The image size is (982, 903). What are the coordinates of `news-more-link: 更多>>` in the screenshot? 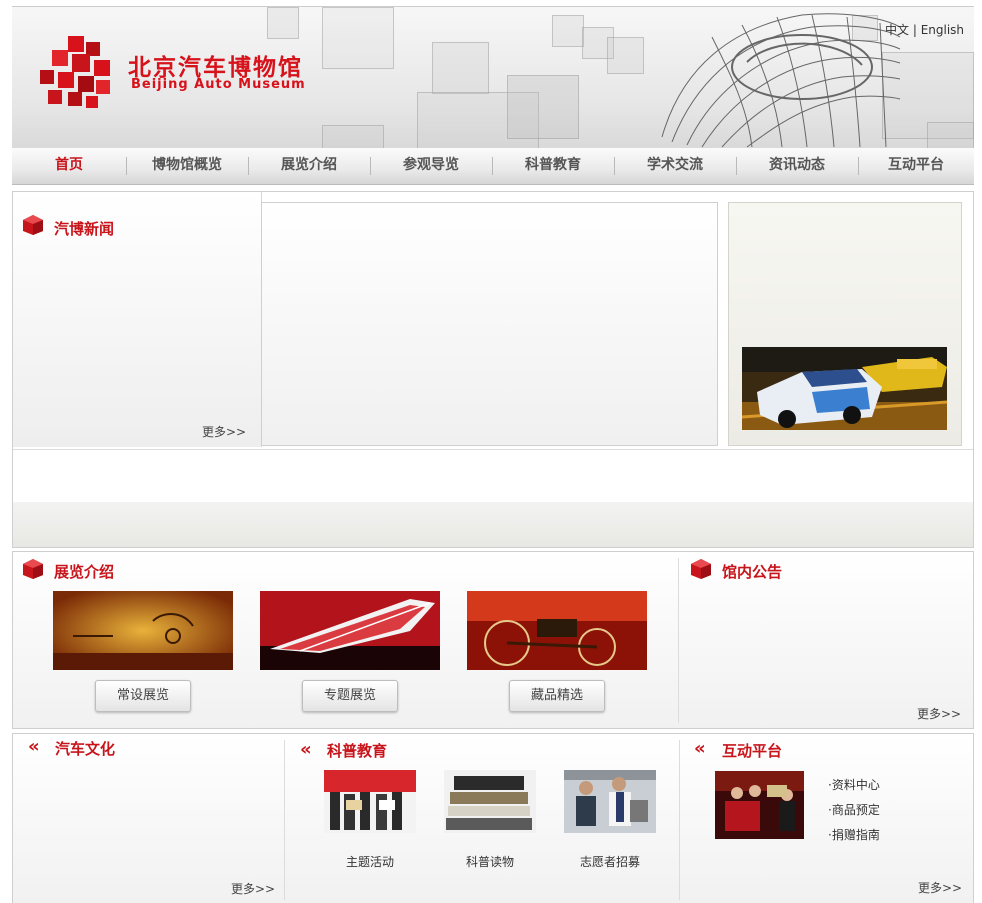 It's located at (224, 431).